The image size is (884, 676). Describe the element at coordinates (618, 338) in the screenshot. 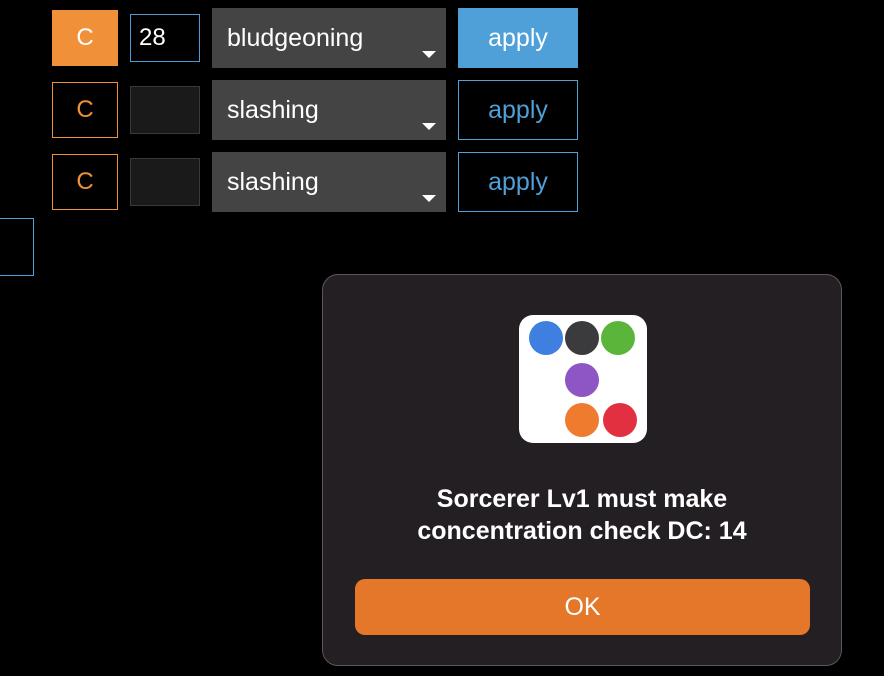

I see `green-dot` at that location.